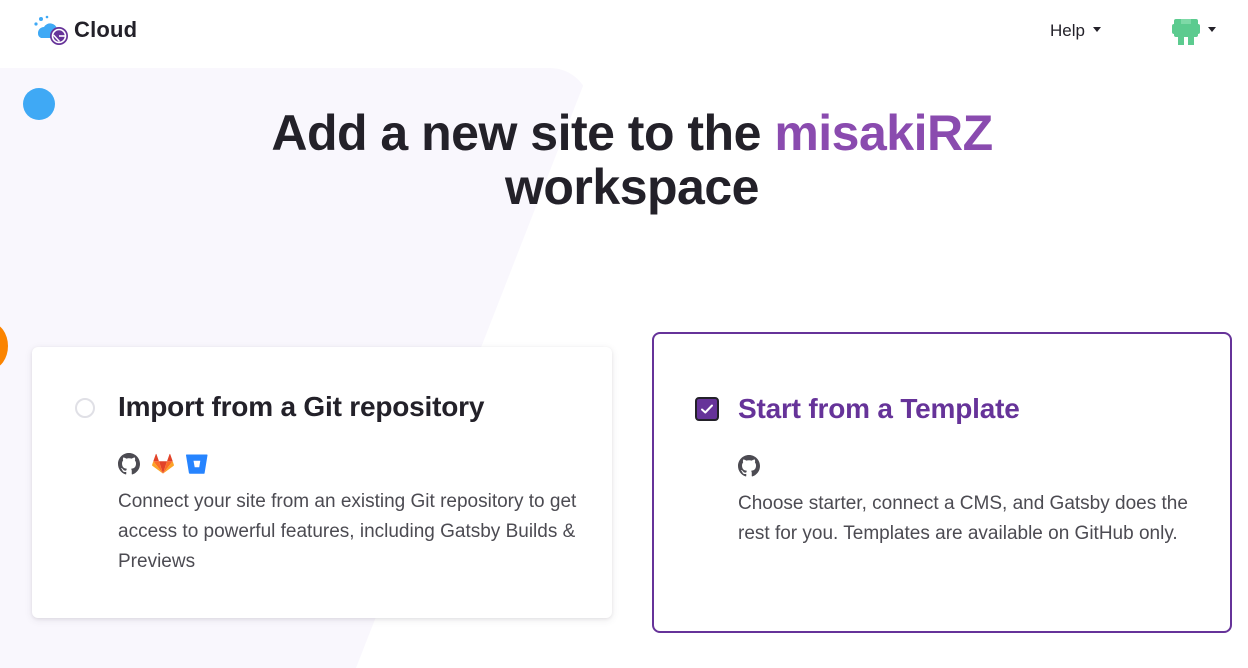  I want to click on user-menu-button, so click(1194, 31).